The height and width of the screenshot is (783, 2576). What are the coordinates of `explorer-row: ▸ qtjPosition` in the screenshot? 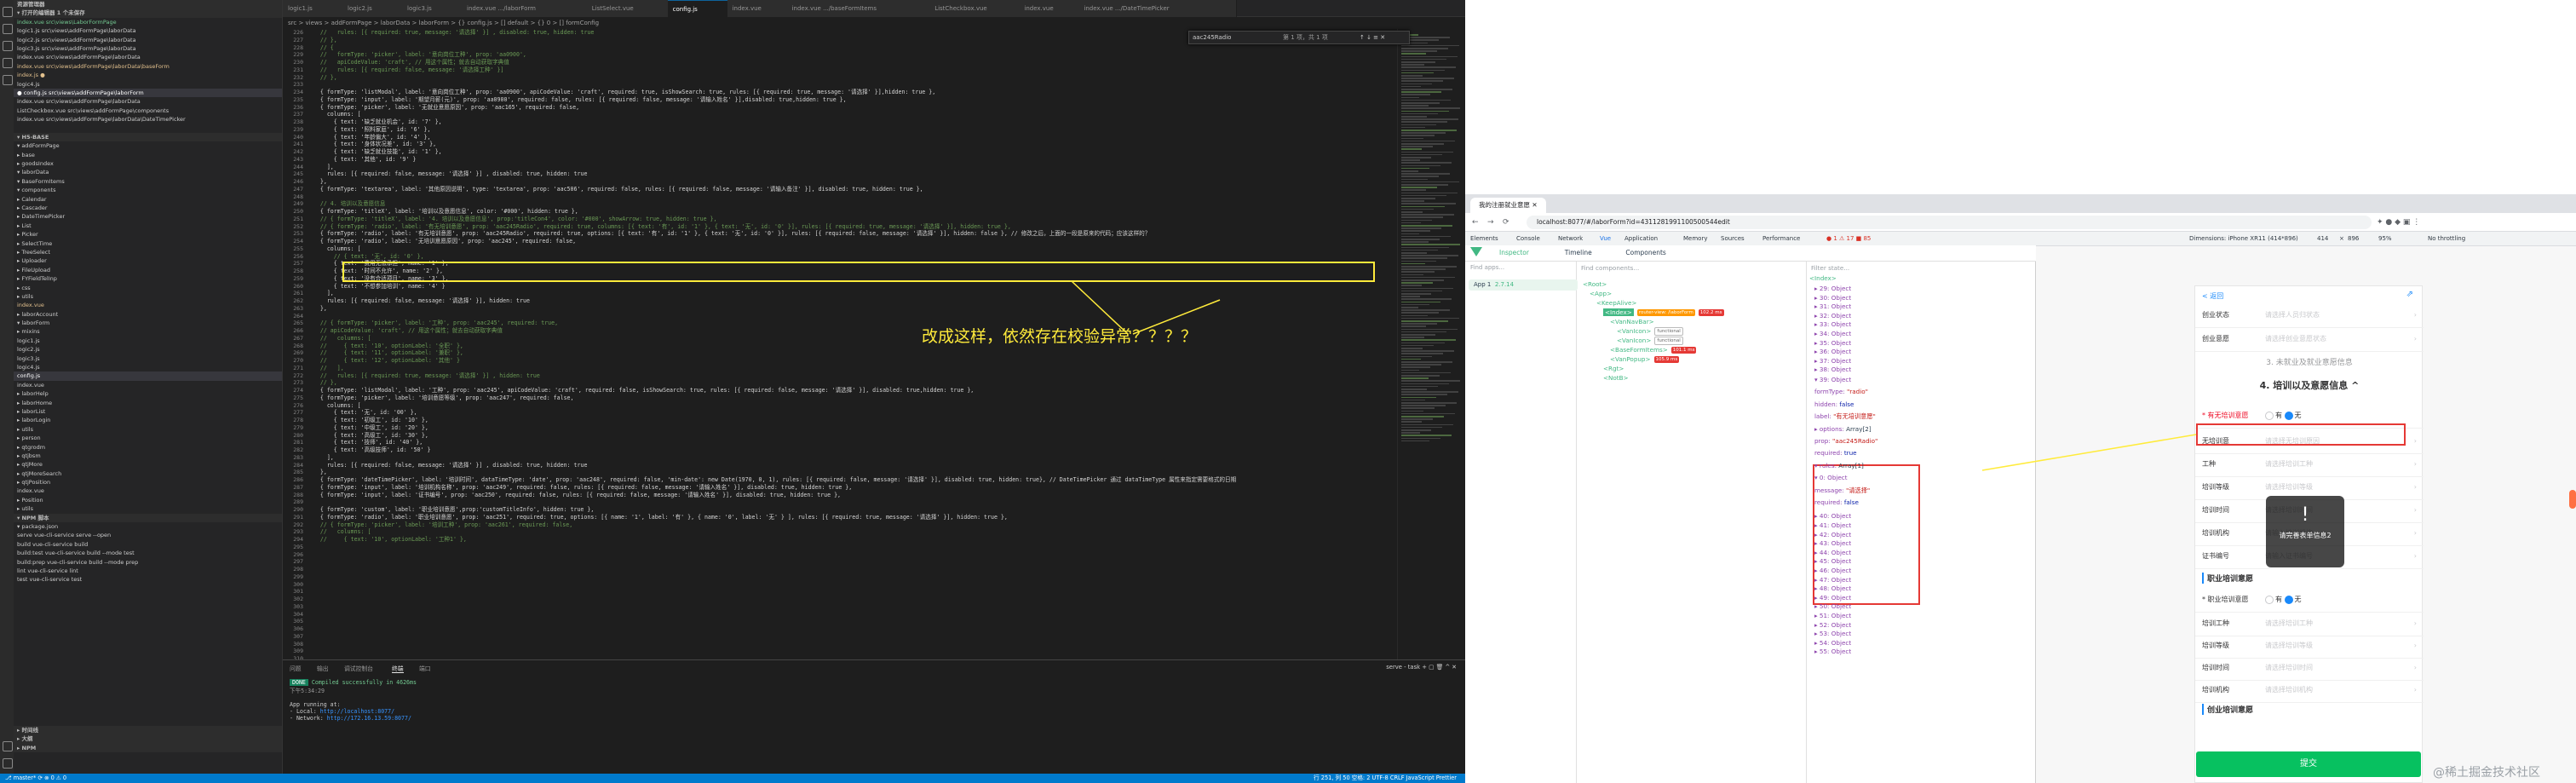 It's located at (148, 482).